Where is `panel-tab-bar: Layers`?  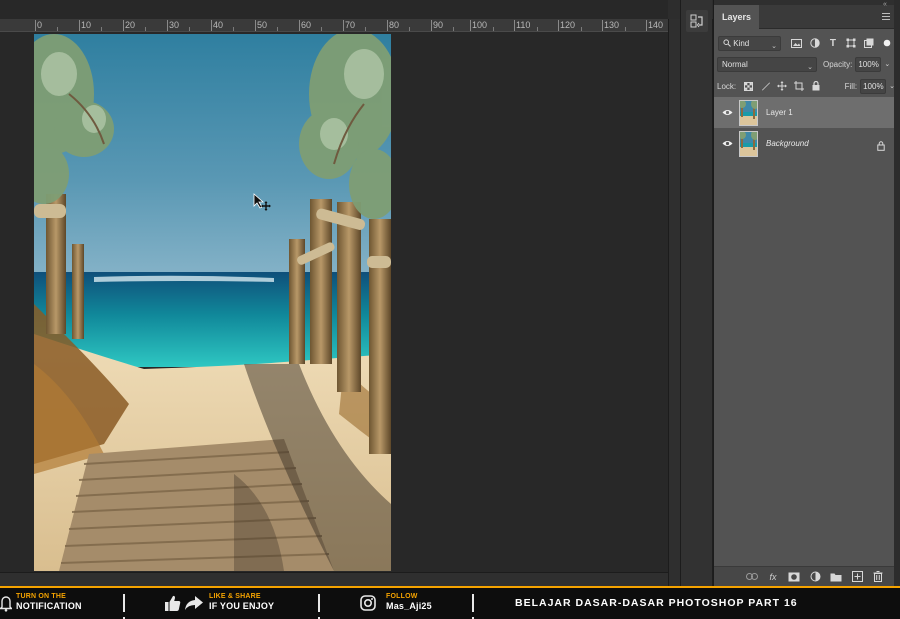
panel-tab-bar: Layers is located at coordinates (804, 17).